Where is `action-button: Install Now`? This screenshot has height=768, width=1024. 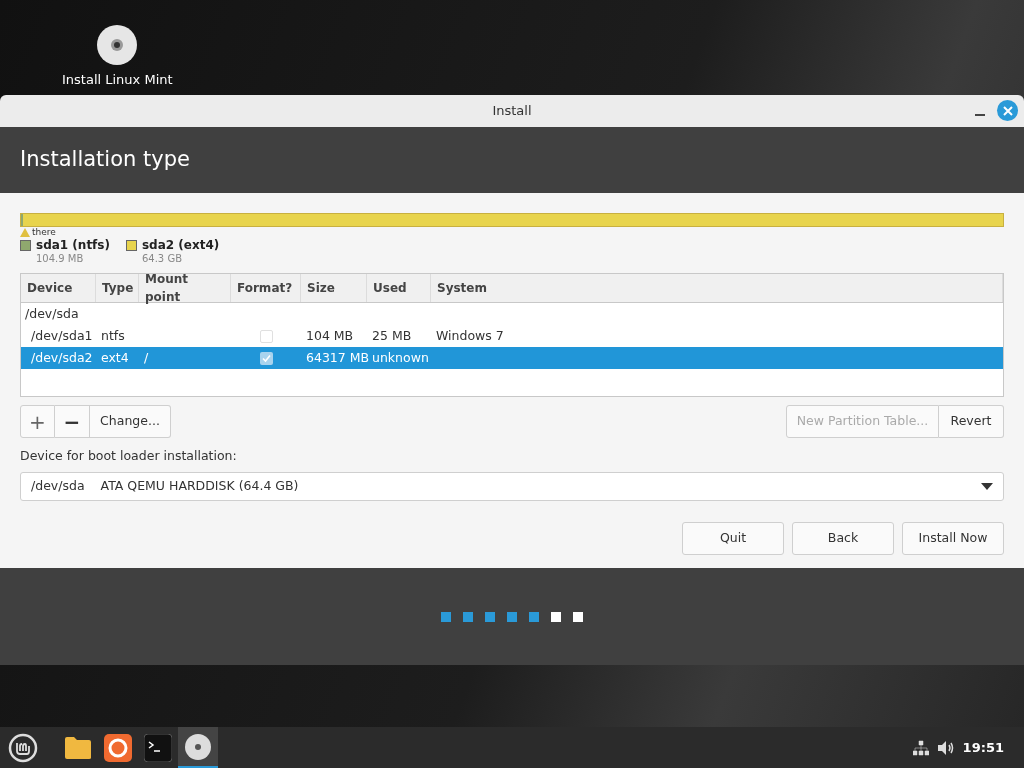
action-button: Install Now is located at coordinates (953, 538).